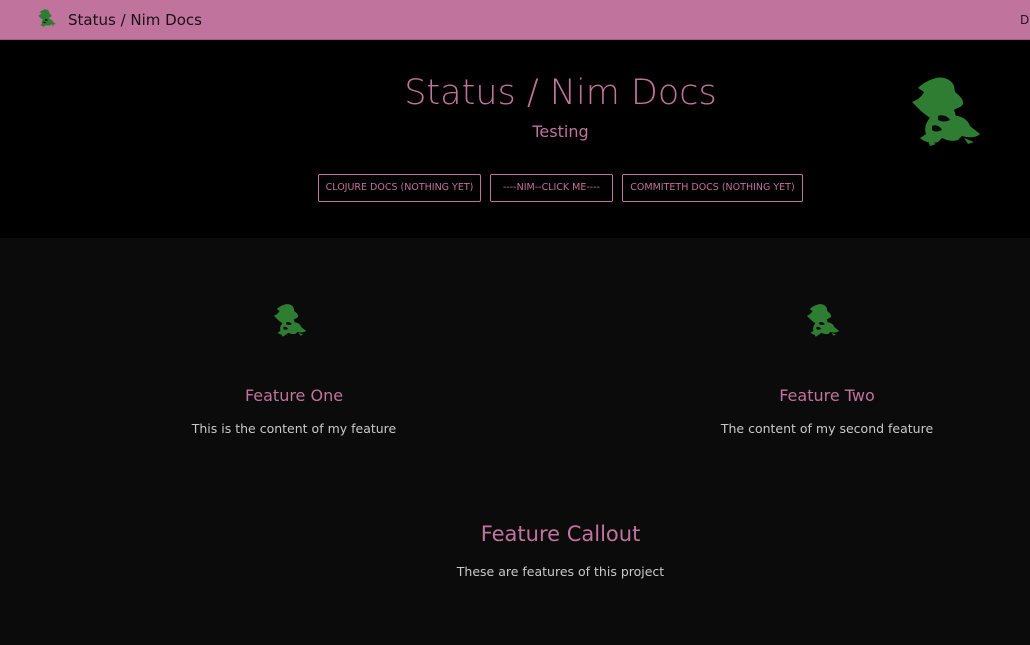  What do you see at coordinates (712, 188) in the screenshot?
I see `commiteth-docs-button: COMMITETH DOCS (NOTHING YET)` at bounding box center [712, 188].